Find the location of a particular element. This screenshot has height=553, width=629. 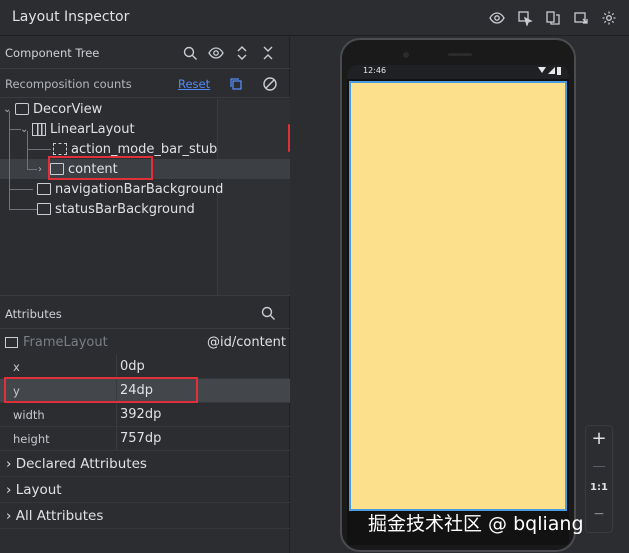

attribute-key: height is located at coordinates (31, 439).